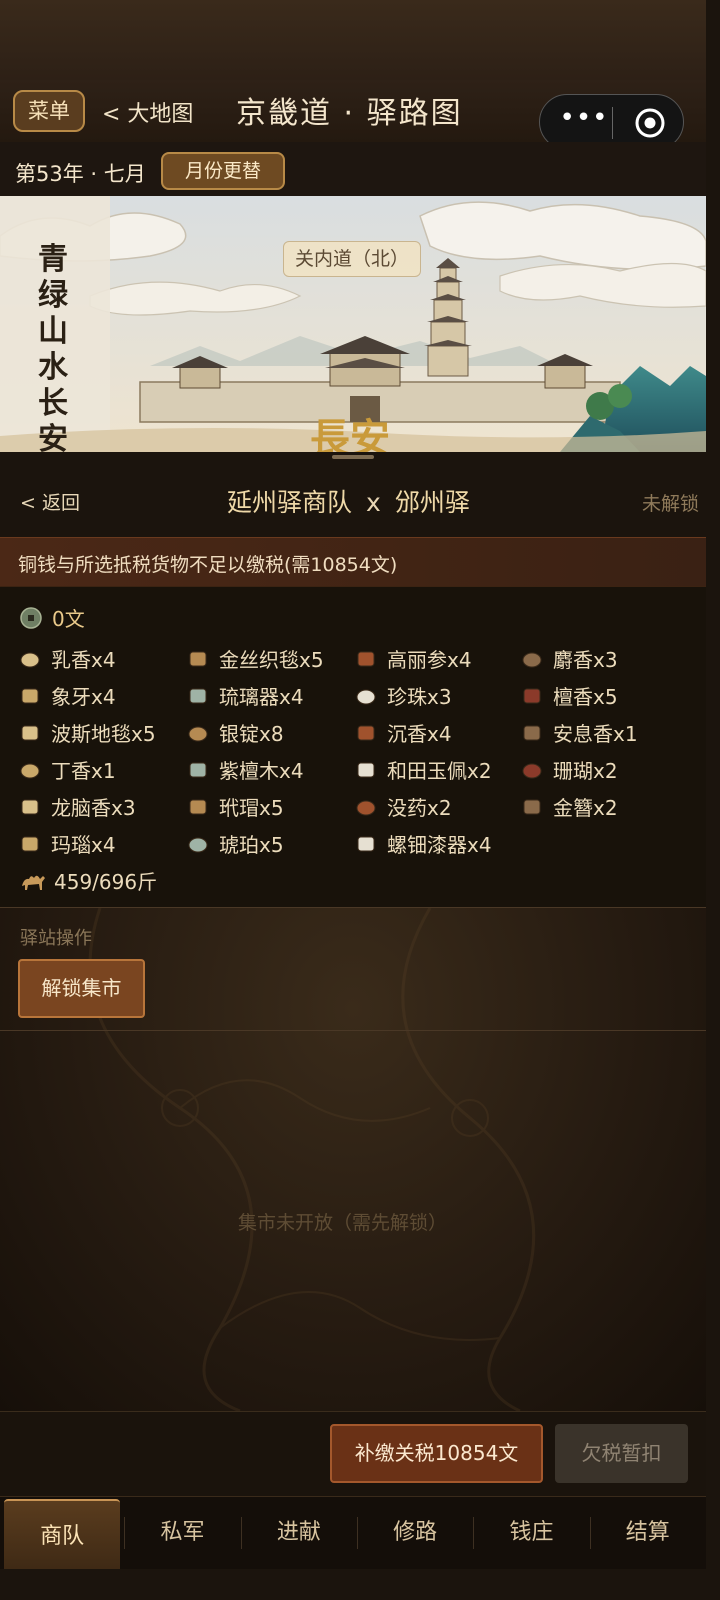 The width and height of the screenshot is (720, 1600). Describe the element at coordinates (532, 806) in the screenshot. I see `gold-hairpin-icon` at that location.